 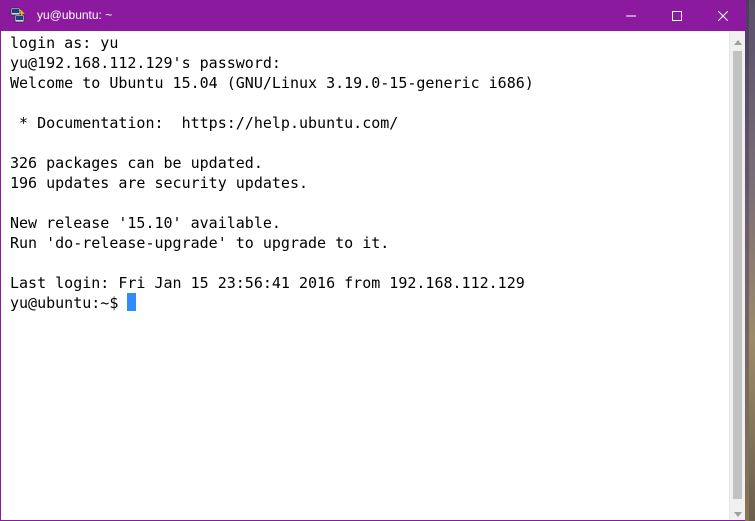 What do you see at coordinates (145, 223) in the screenshot?
I see `terminal-line: New release '15.10' available.` at bounding box center [145, 223].